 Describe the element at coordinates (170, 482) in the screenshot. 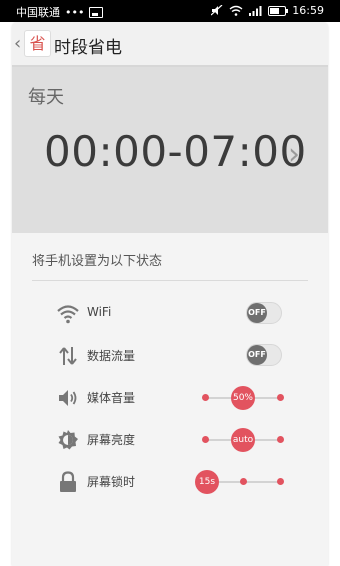

I see `setting-row-lock: 屏幕锁时 15s` at that location.